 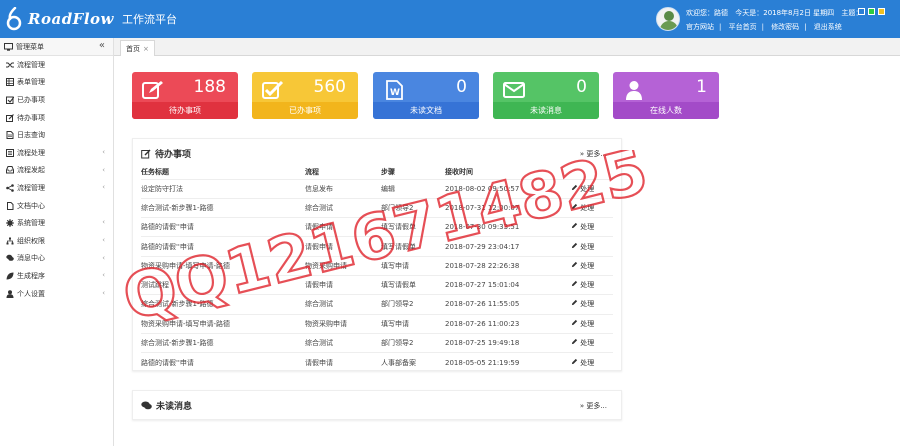 What do you see at coordinates (56, 276) in the screenshot?
I see `sidebar-item: 生成程序 ‹` at bounding box center [56, 276].